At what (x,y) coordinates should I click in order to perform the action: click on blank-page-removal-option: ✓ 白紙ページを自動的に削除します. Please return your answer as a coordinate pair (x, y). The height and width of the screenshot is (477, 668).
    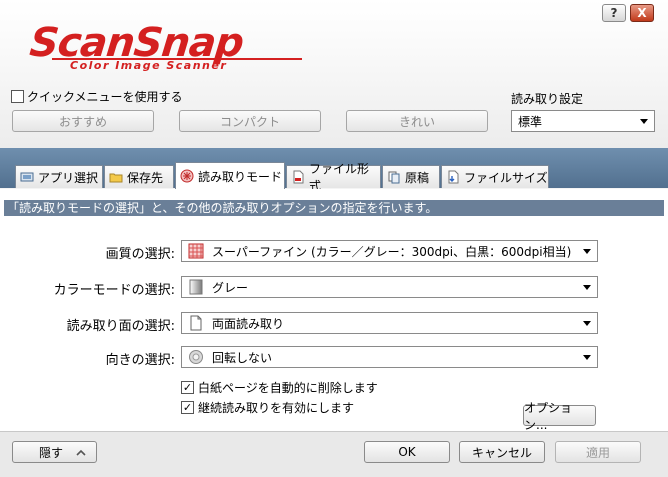
    Looking at the image, I should click on (279, 387).